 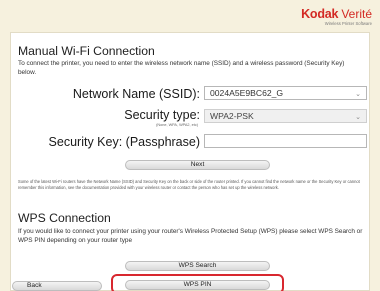 What do you see at coordinates (285, 116) in the screenshot?
I see `security-type-select: WPA2-PSK ⌄` at bounding box center [285, 116].